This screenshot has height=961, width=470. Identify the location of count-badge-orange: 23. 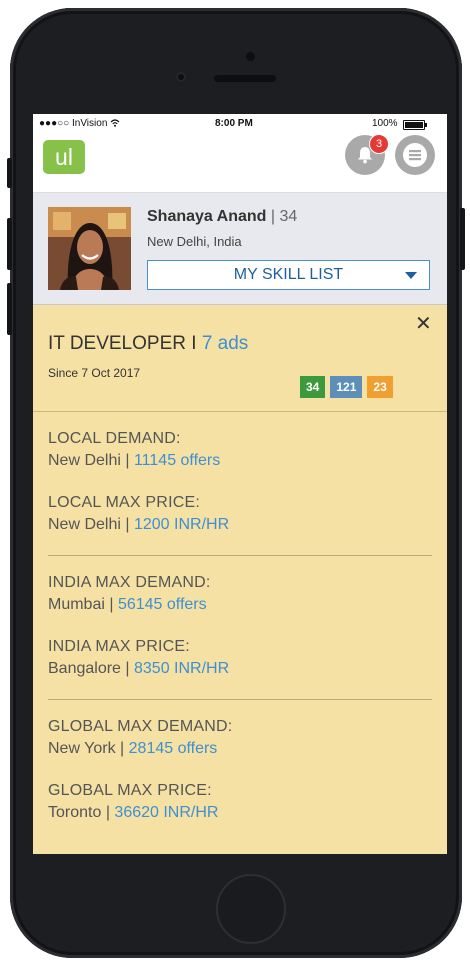
(380, 387).